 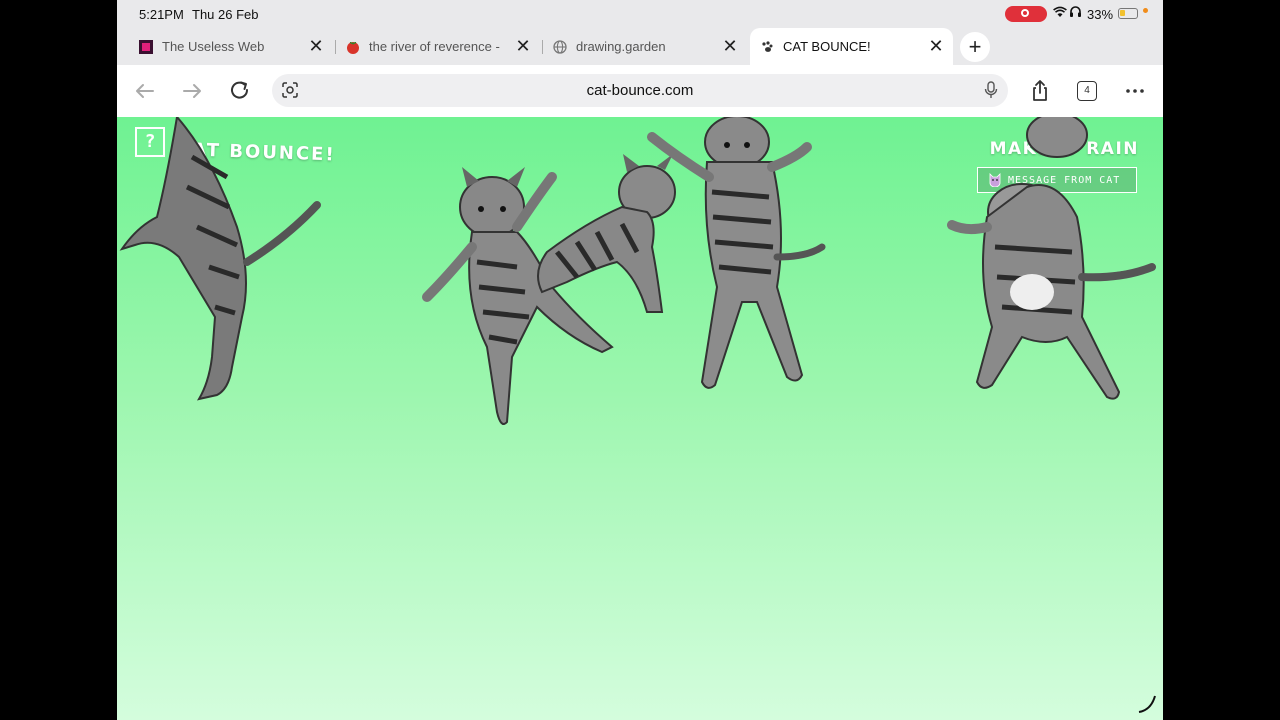 I want to click on share-button, so click(x=1040, y=91).